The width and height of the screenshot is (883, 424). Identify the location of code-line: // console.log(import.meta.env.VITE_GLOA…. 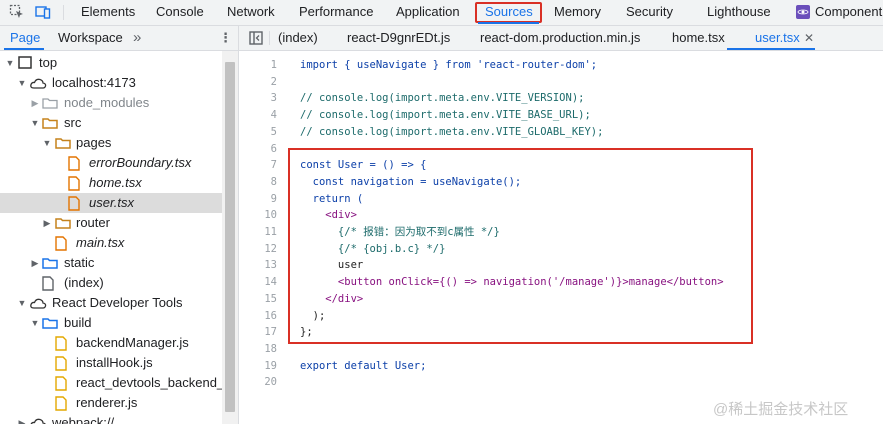
(452, 131).